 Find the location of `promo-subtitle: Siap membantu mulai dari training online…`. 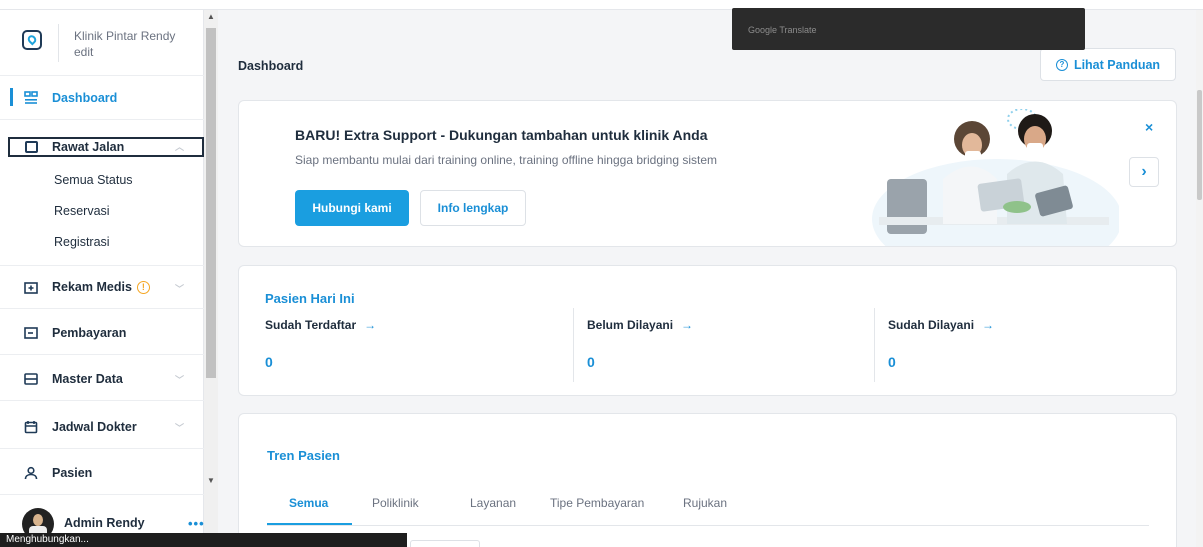

promo-subtitle: Siap membantu mulai dari training online… is located at coordinates (506, 160).